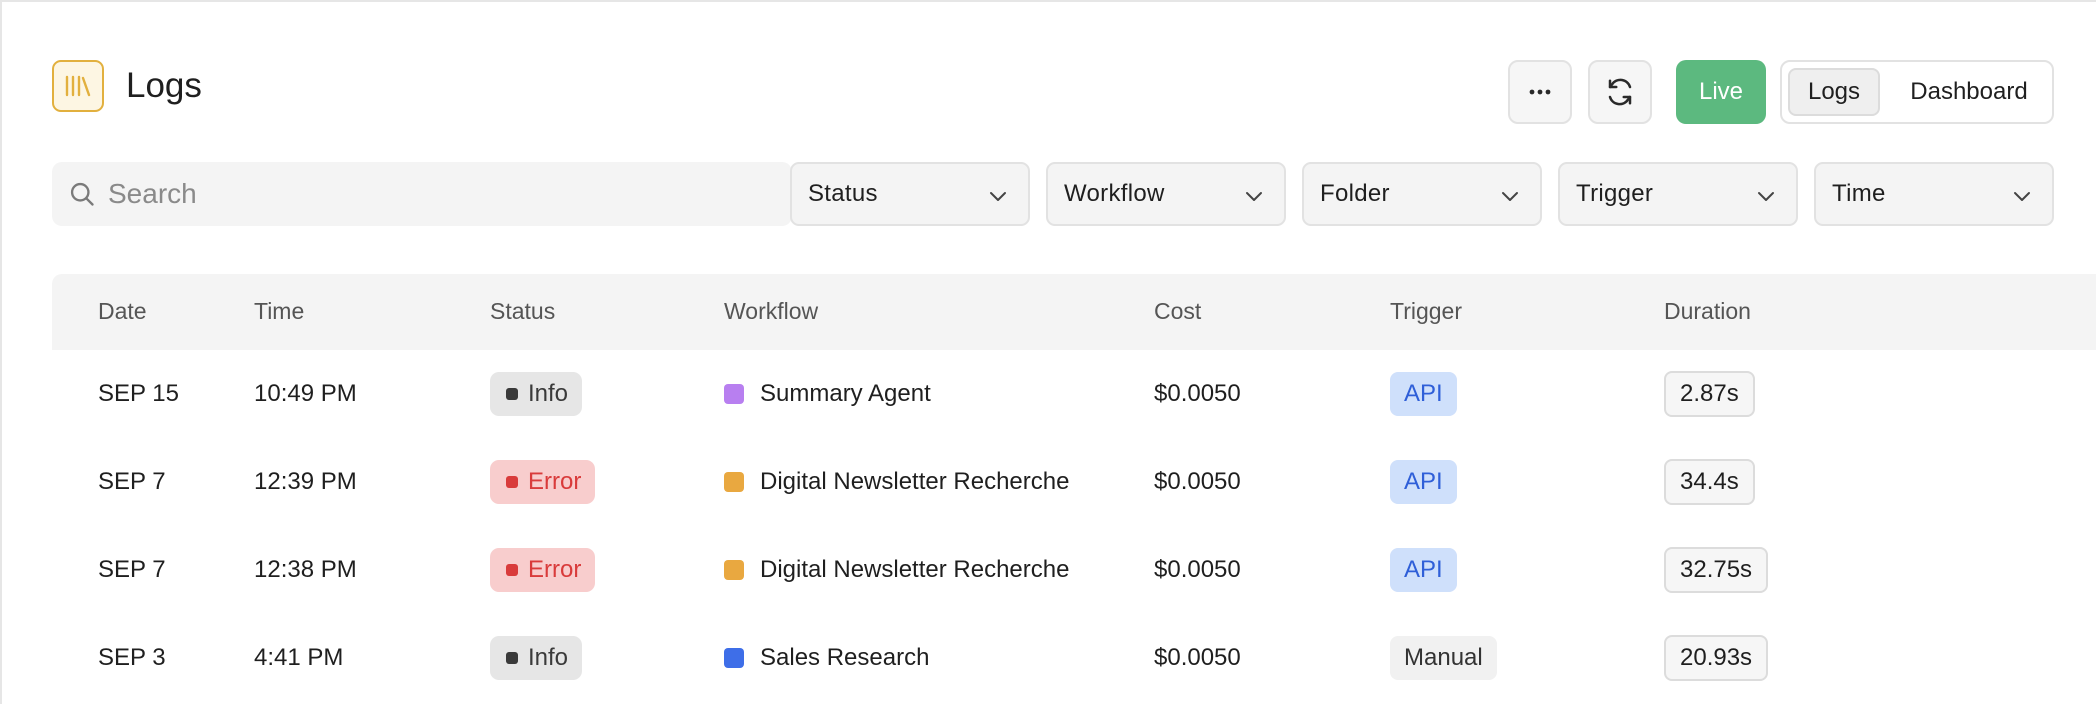 Image resolution: width=2096 pixels, height=704 pixels. I want to click on cell-time: 12:39 PM, so click(305, 482).